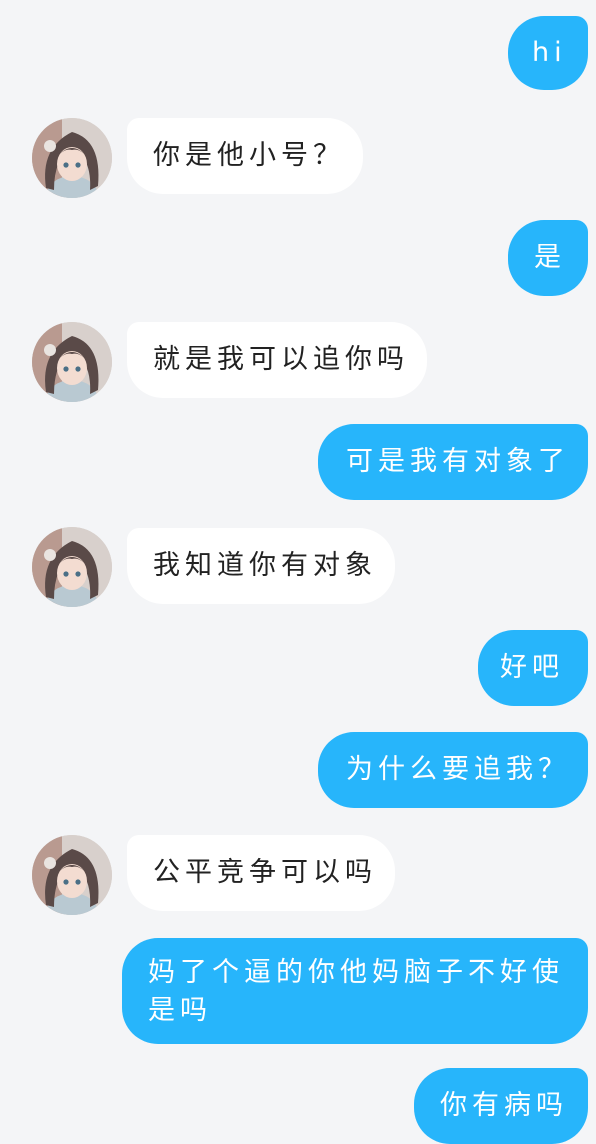 The height and width of the screenshot is (1144, 596). I want to click on message-bubble: 你有病吗, so click(501, 1106).